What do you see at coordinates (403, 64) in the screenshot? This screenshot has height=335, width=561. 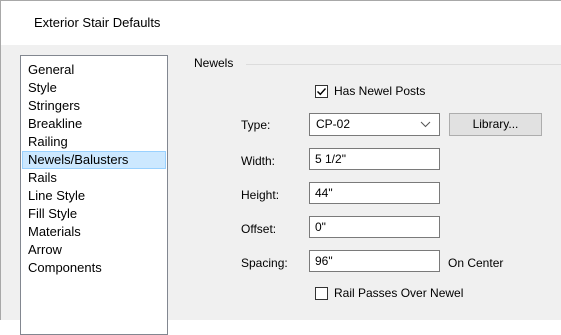 I see `group-divider` at bounding box center [403, 64].